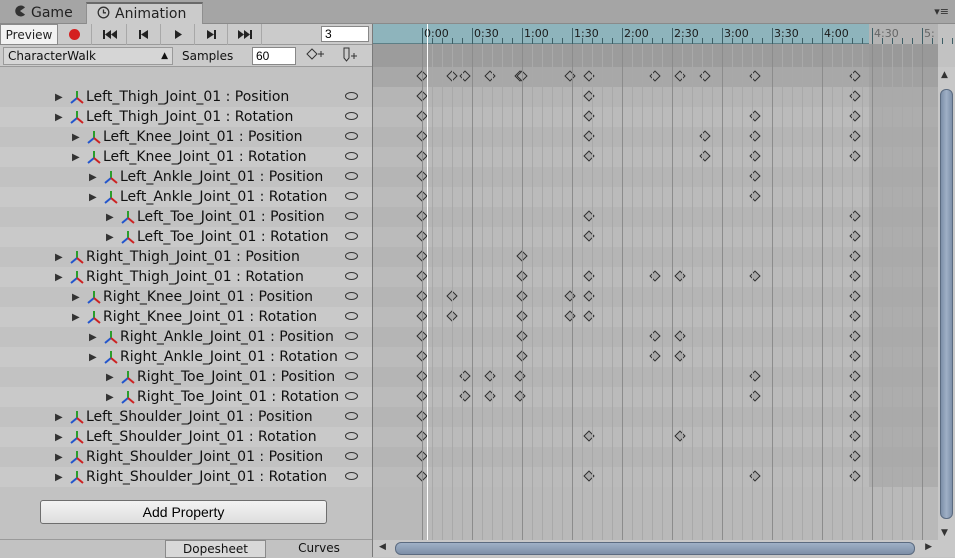 The width and height of the screenshot is (955, 558). I want to click on property-row: ▶ Left_Toe_Joint_01 : Position, so click(186, 217).